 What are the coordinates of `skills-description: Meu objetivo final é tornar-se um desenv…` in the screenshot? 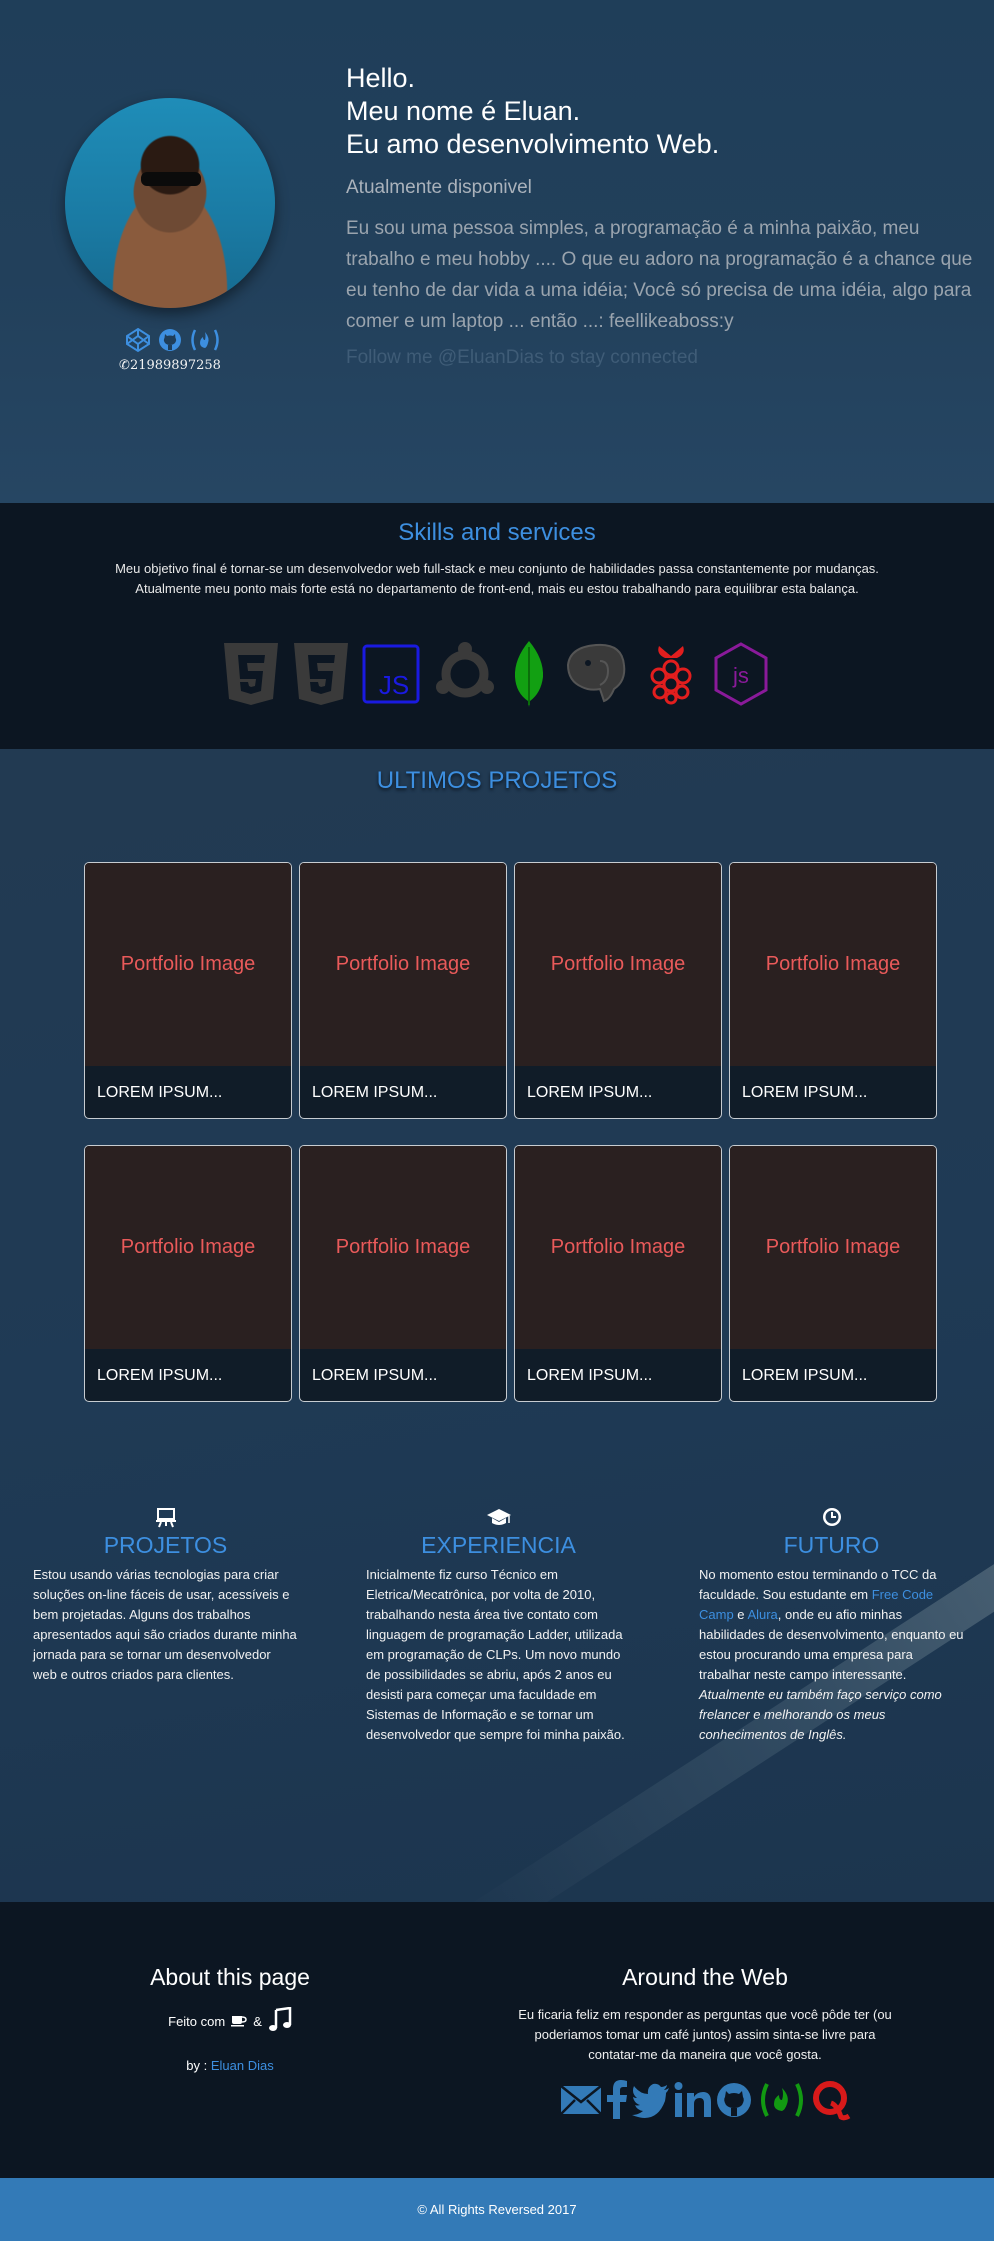 It's located at (497, 578).